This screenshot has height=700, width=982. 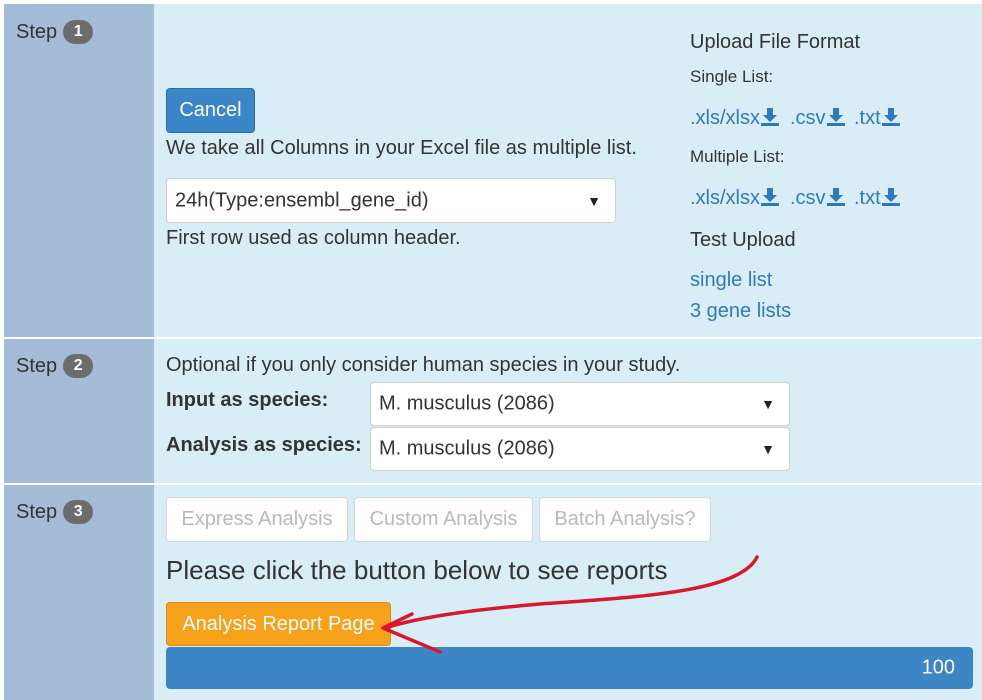 What do you see at coordinates (467, 448) in the screenshot?
I see `analysis-species-value: M. musculus (2086)` at bounding box center [467, 448].